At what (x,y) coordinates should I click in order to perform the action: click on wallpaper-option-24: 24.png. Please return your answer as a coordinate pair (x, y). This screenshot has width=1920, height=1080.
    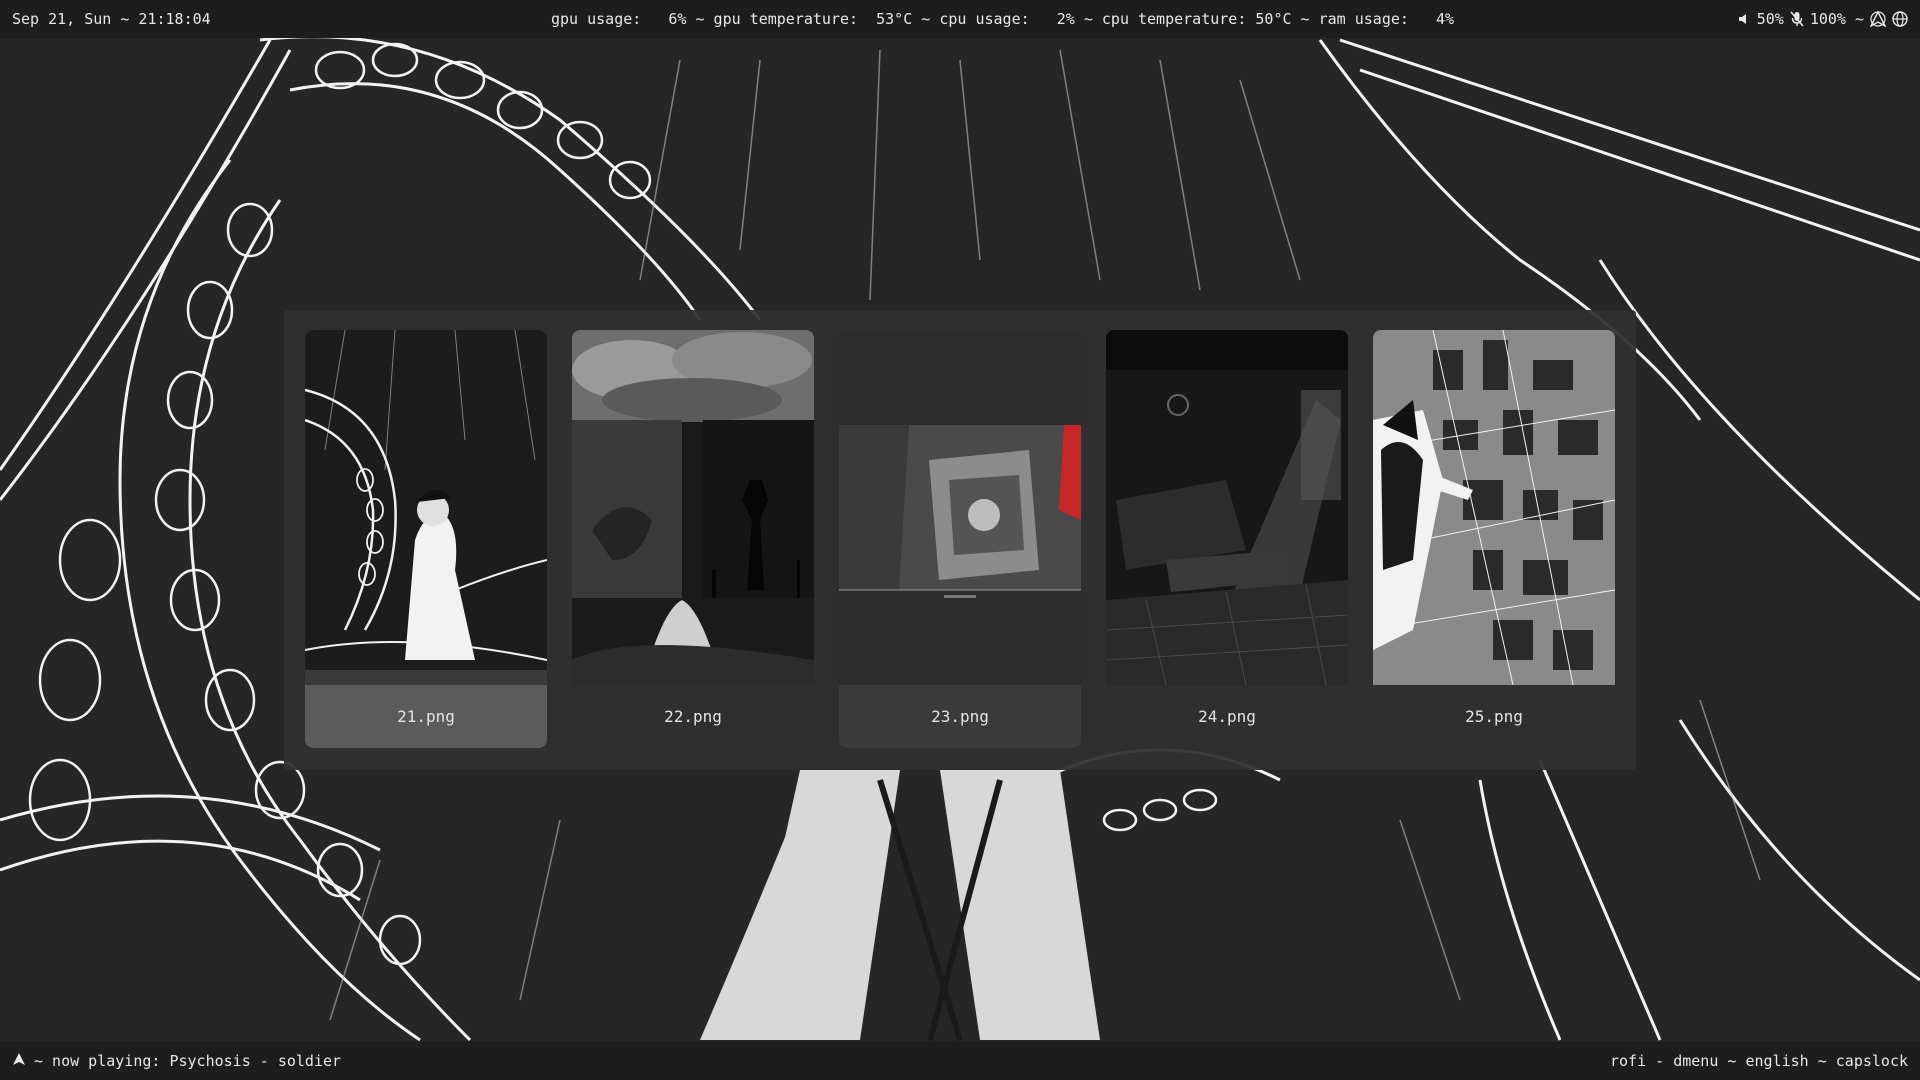
    Looking at the image, I should click on (1227, 539).